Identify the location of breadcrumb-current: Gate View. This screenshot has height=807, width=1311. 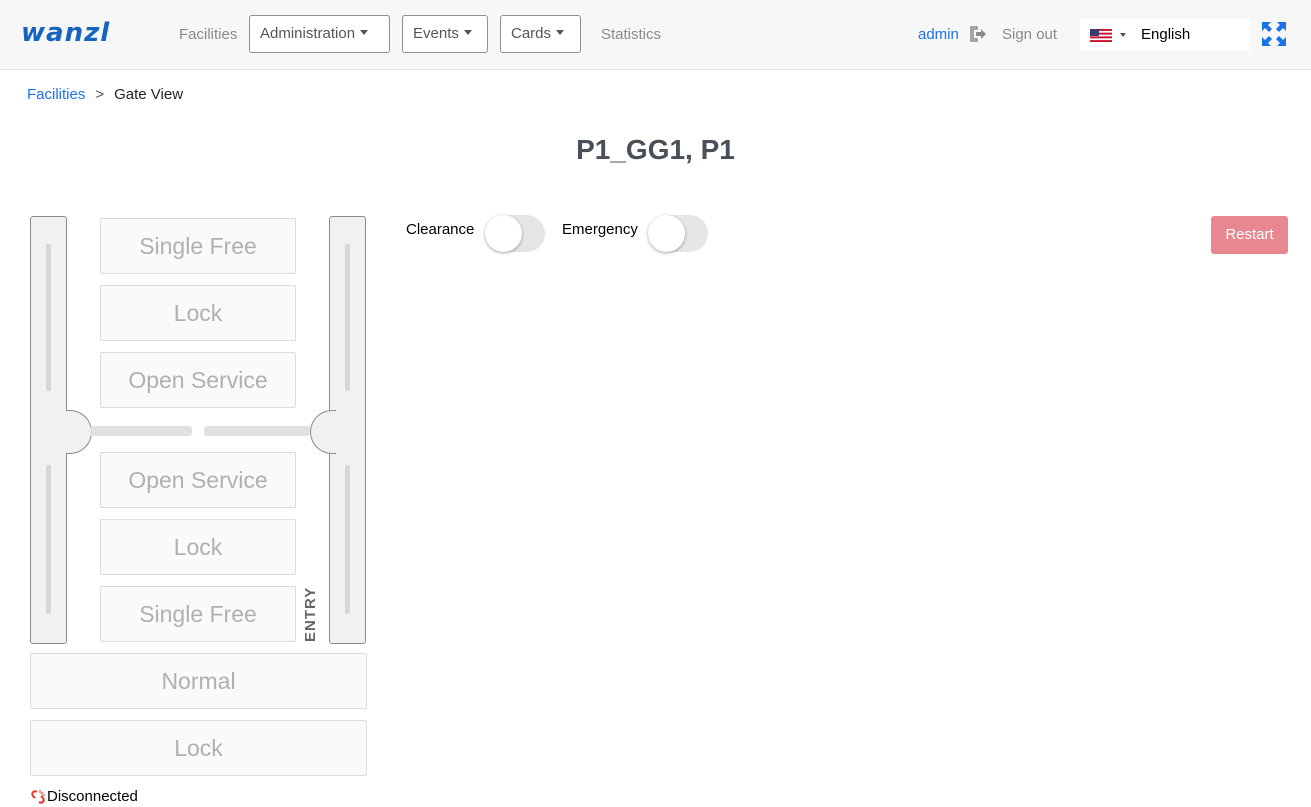
(149, 94).